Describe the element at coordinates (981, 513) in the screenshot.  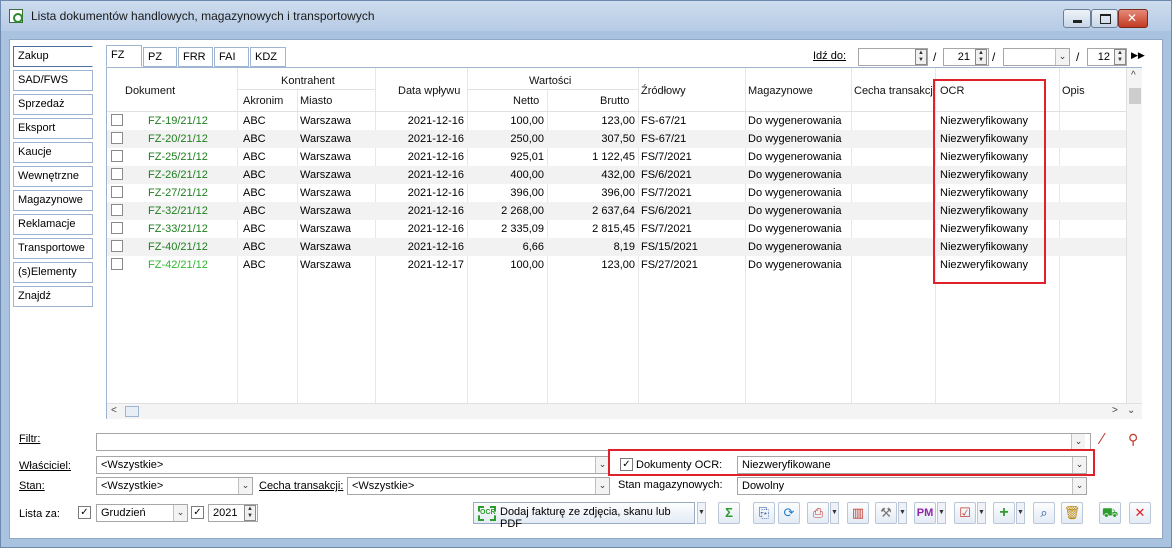
I see `check-dropdown: ▼` at that location.